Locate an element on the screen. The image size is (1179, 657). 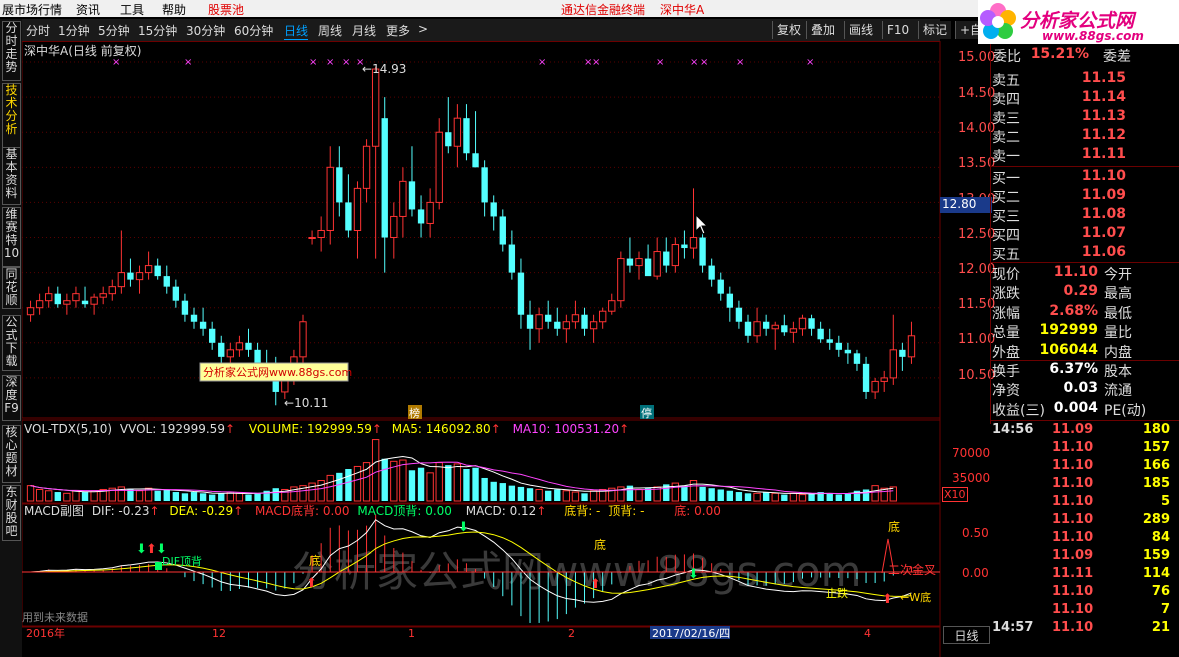
draw-line-button: 画线 is located at coordinates (861, 30).